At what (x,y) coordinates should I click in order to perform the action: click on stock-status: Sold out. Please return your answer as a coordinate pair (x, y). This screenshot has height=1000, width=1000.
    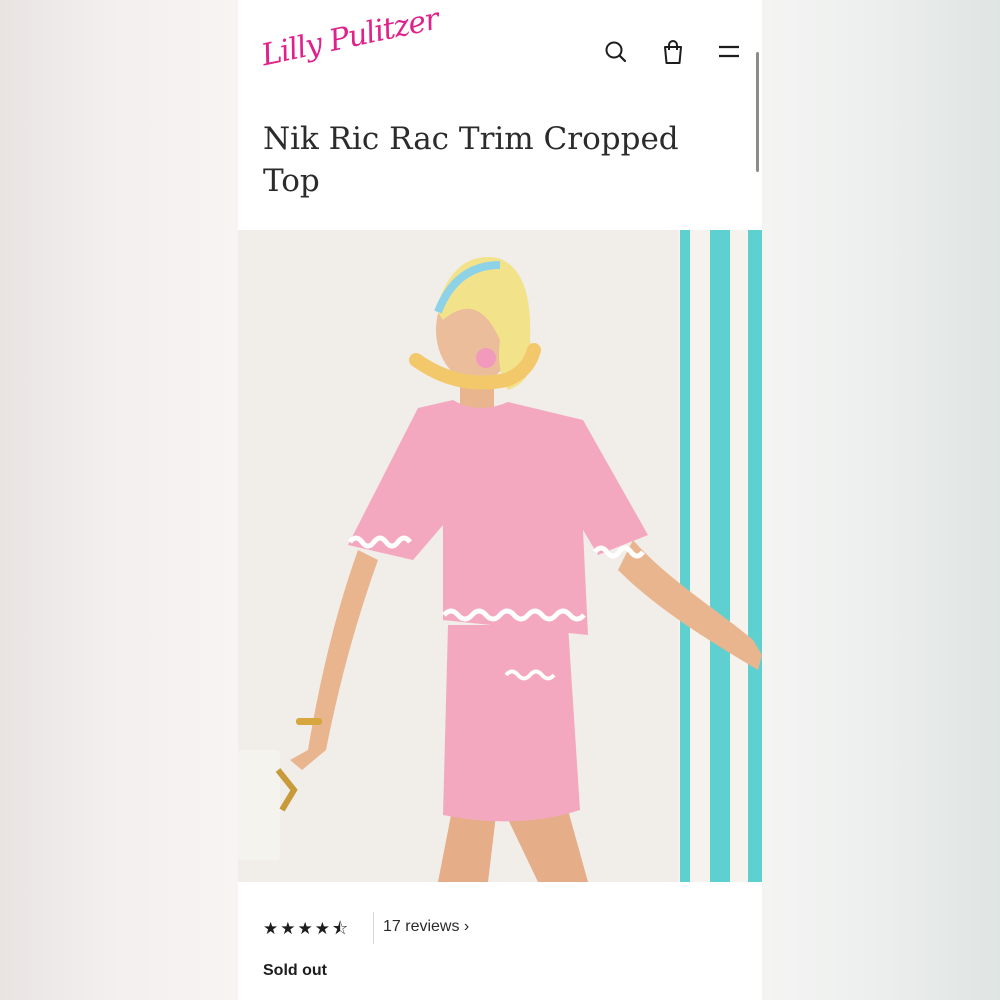
    Looking at the image, I should click on (295, 970).